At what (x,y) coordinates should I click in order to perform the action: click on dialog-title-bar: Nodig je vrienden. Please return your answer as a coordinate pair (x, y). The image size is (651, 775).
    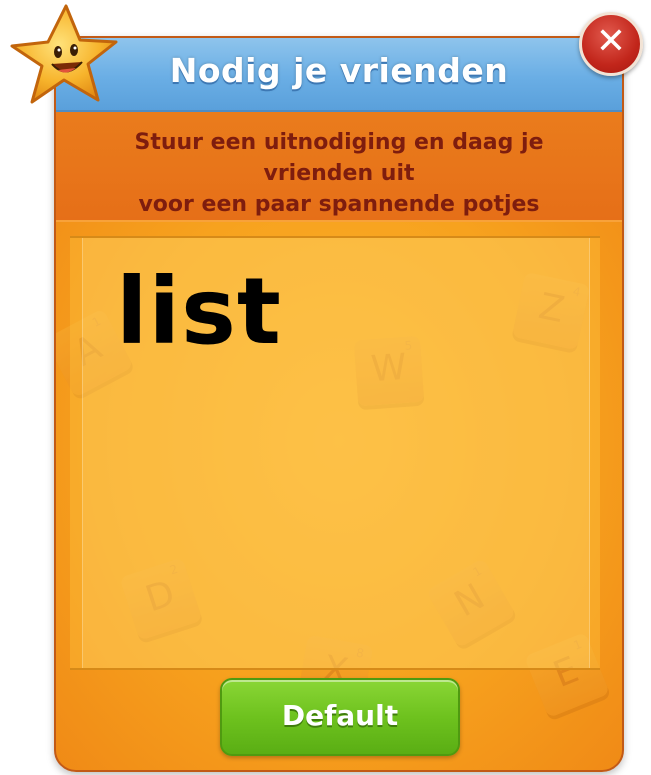
    Looking at the image, I should click on (339, 75).